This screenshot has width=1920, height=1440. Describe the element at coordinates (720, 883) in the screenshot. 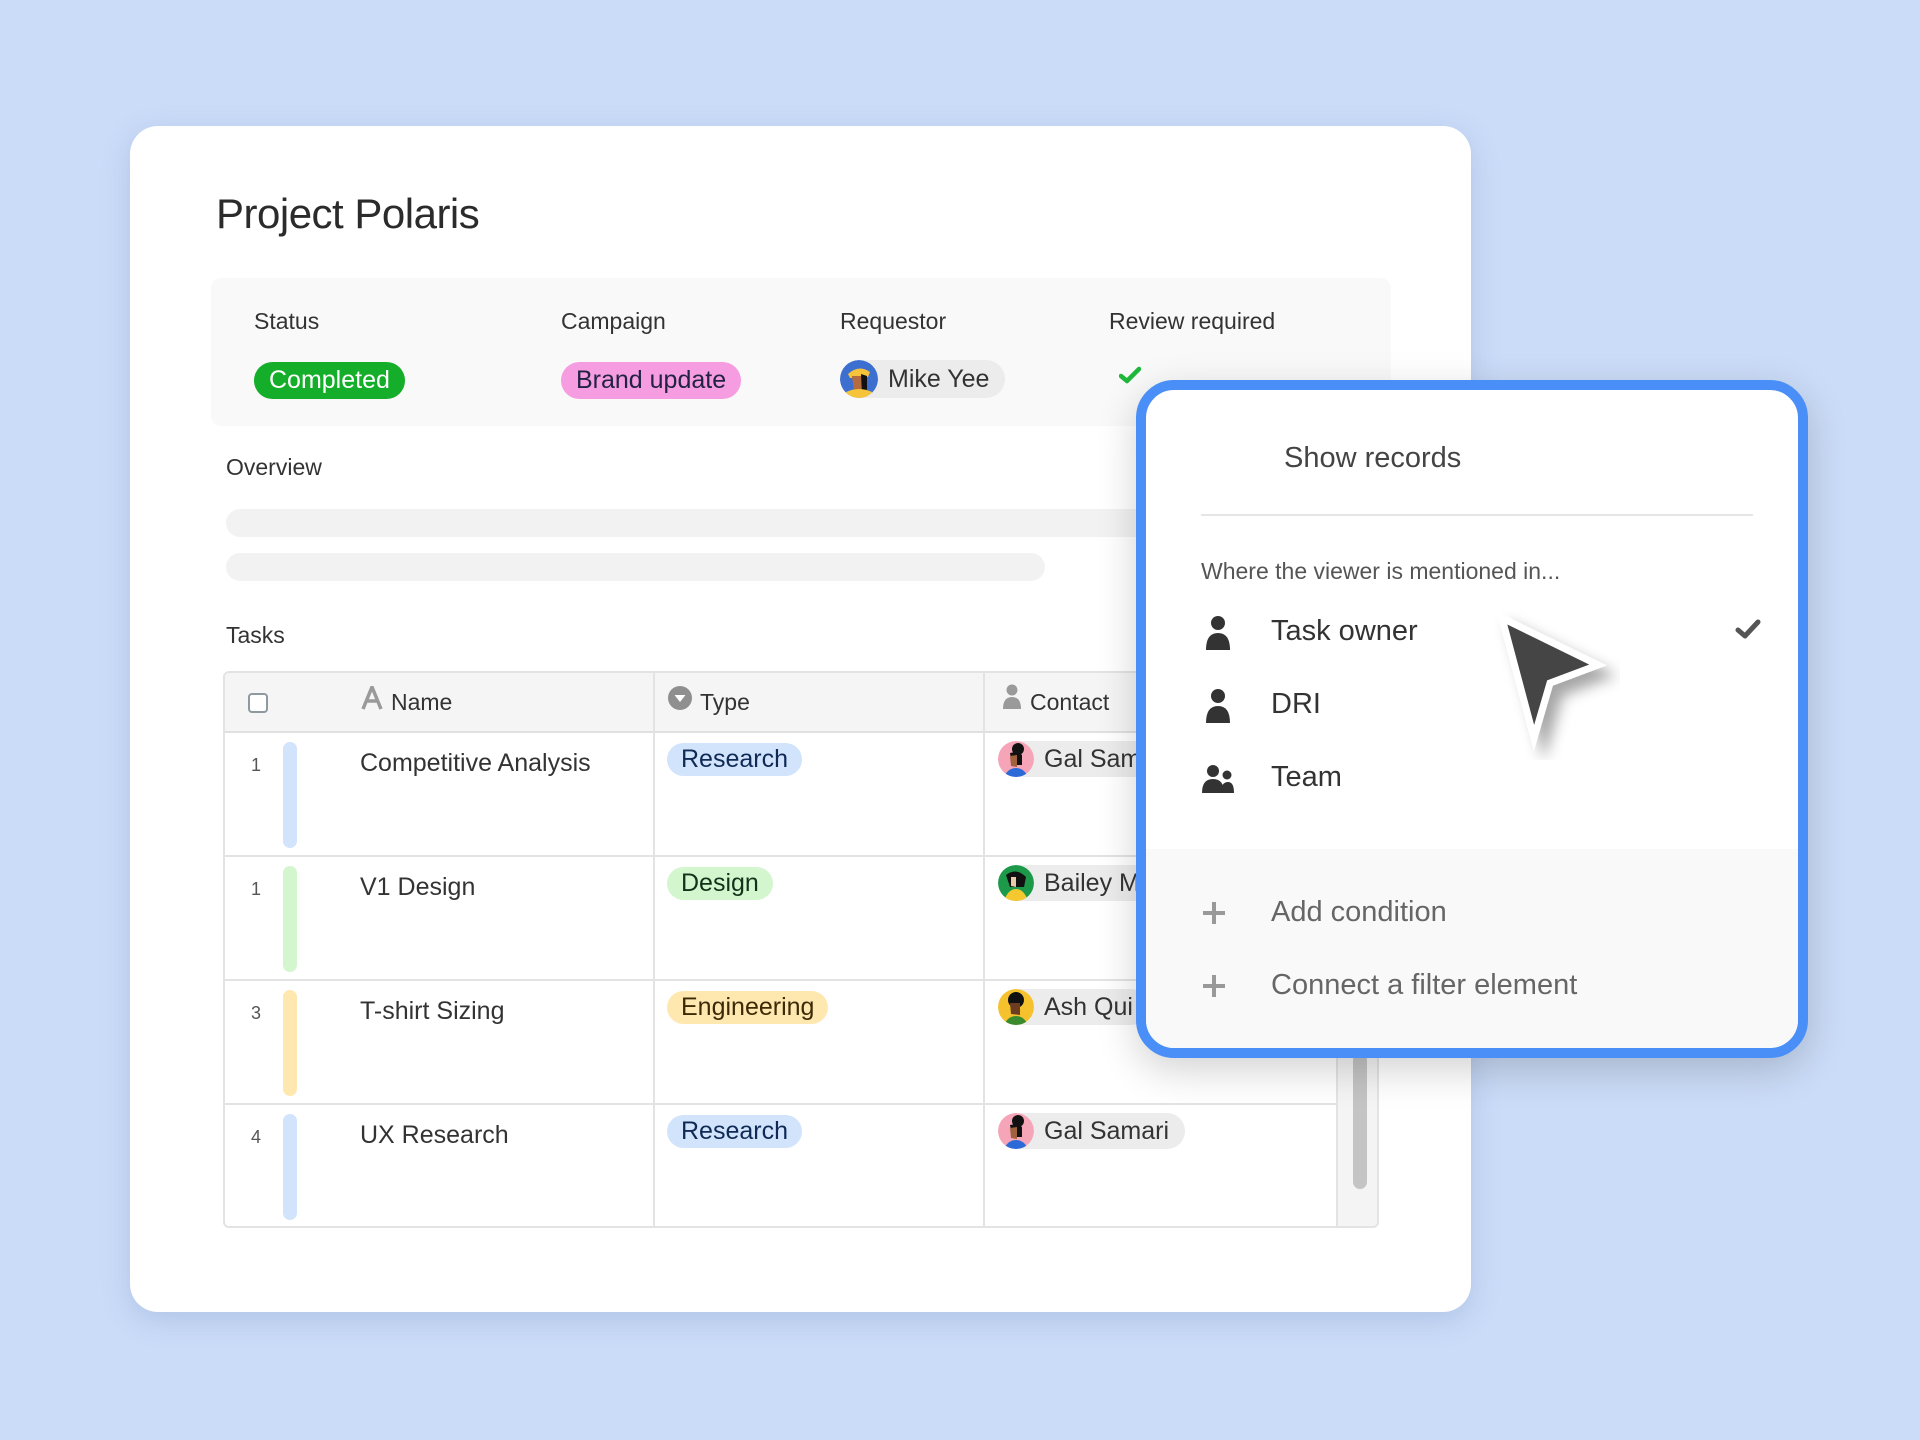

I see `type-badge: Design` at that location.